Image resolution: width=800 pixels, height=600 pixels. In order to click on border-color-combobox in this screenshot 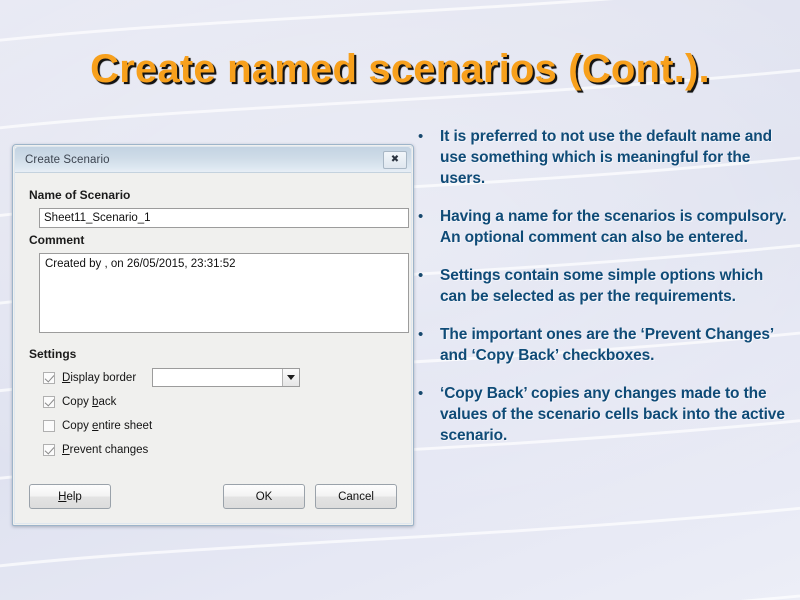, I will do `click(226, 377)`.